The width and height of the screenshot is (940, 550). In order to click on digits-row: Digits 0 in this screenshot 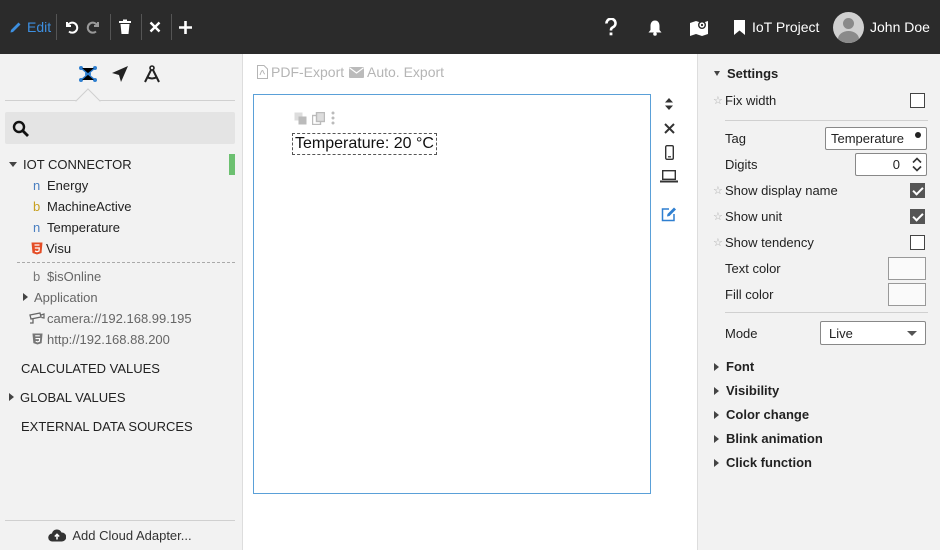, I will do `click(819, 164)`.